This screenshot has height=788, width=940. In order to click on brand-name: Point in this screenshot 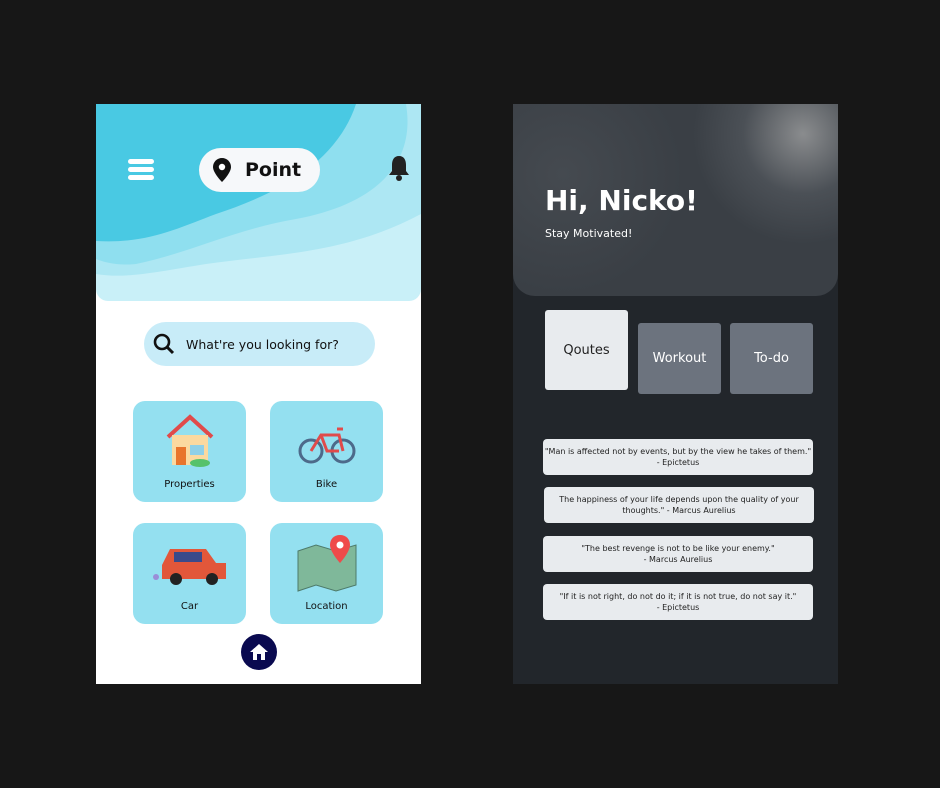, I will do `click(273, 170)`.